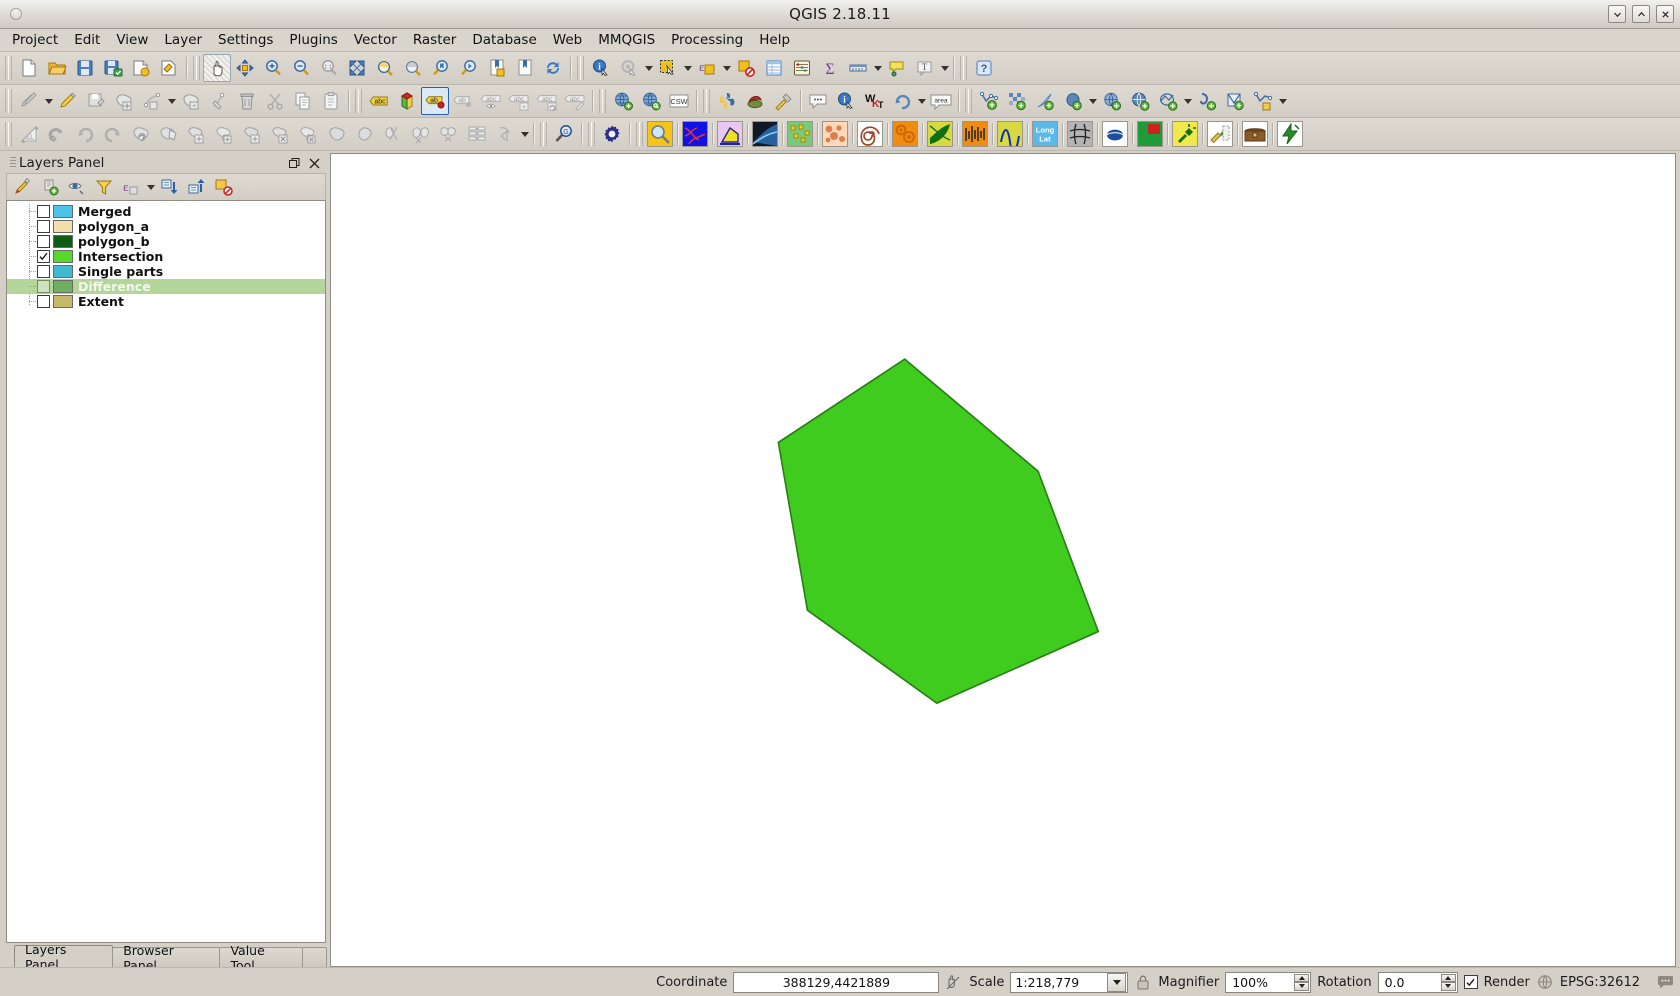 The width and height of the screenshot is (1680, 996). What do you see at coordinates (874, 101) in the screenshot?
I see `wkt-icon: WKT` at bounding box center [874, 101].